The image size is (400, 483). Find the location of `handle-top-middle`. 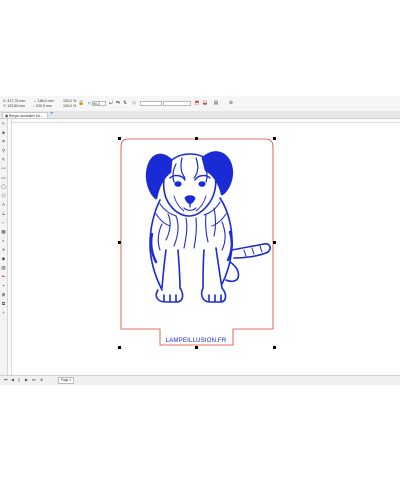

handle-top-middle is located at coordinates (196, 138).